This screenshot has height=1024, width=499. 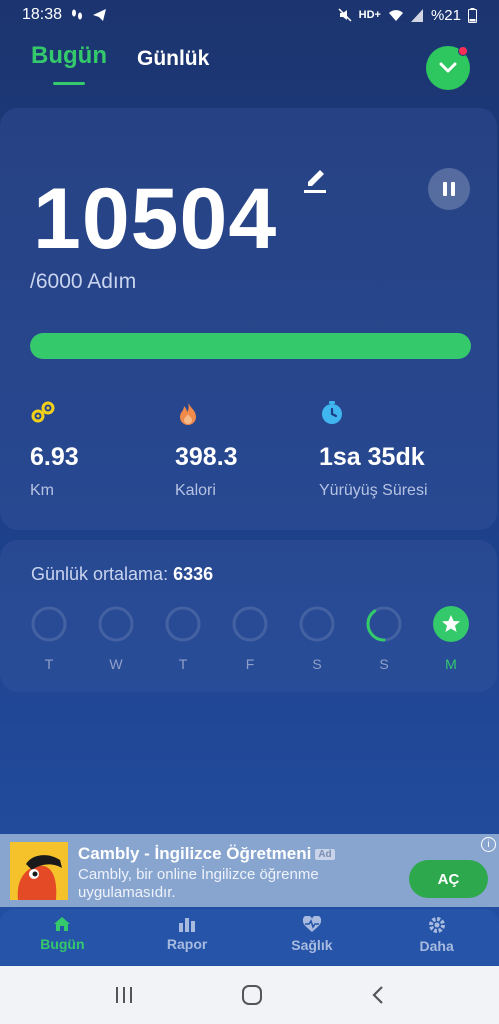 I want to click on recent-apps-icon, so click(x=124, y=995).